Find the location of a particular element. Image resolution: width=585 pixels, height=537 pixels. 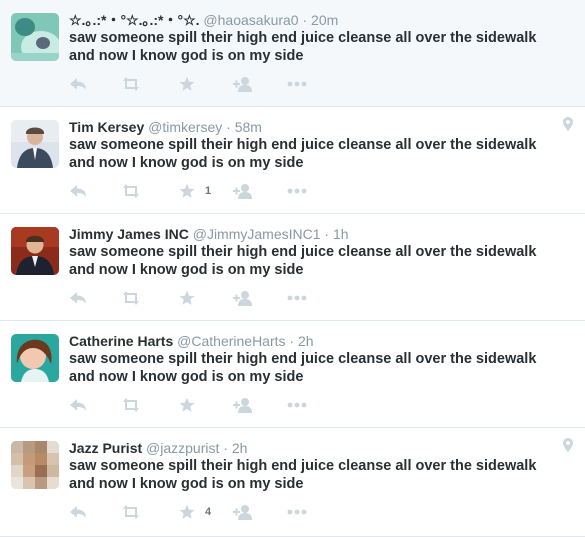

timestamp: 58m is located at coordinates (248, 127).